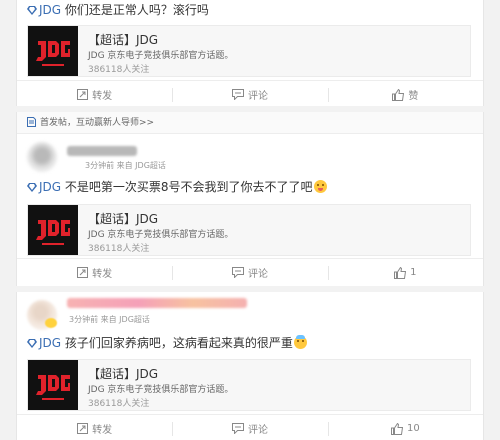 This screenshot has width=500, height=440. I want to click on post-body: 孩子们回家养病吧，这病看起来真的很严重, so click(178, 343).